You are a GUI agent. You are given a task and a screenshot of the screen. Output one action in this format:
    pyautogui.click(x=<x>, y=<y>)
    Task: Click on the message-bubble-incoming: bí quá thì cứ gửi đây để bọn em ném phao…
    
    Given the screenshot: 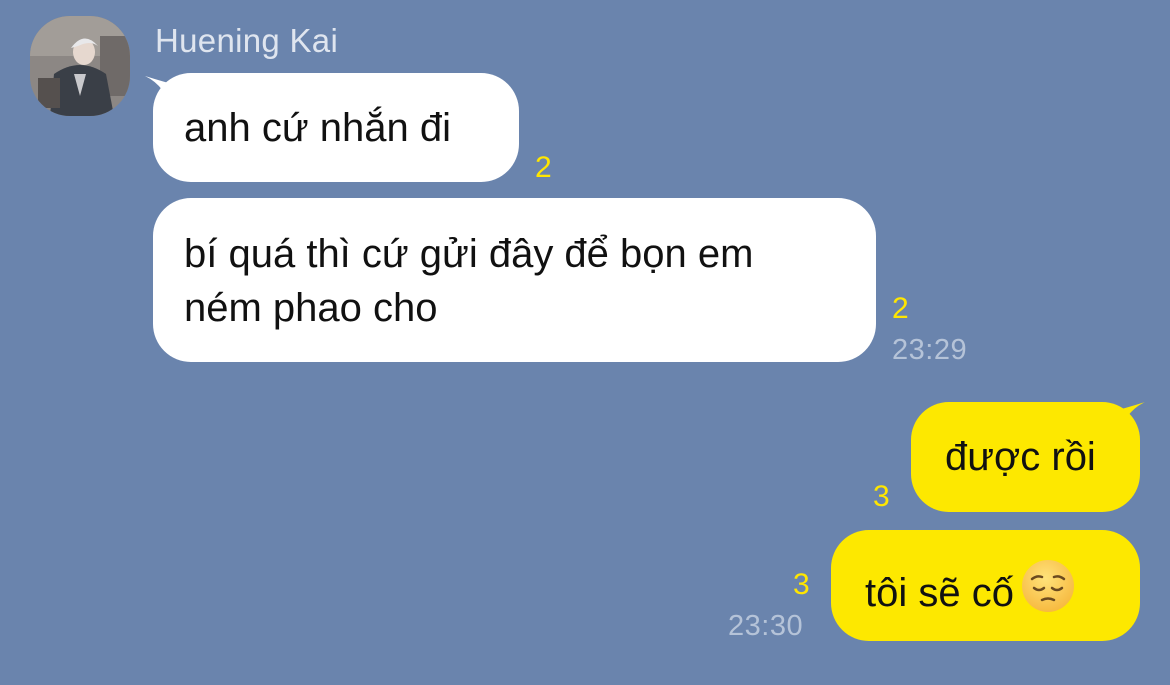 What is the action you would take?
    pyautogui.click(x=514, y=280)
    